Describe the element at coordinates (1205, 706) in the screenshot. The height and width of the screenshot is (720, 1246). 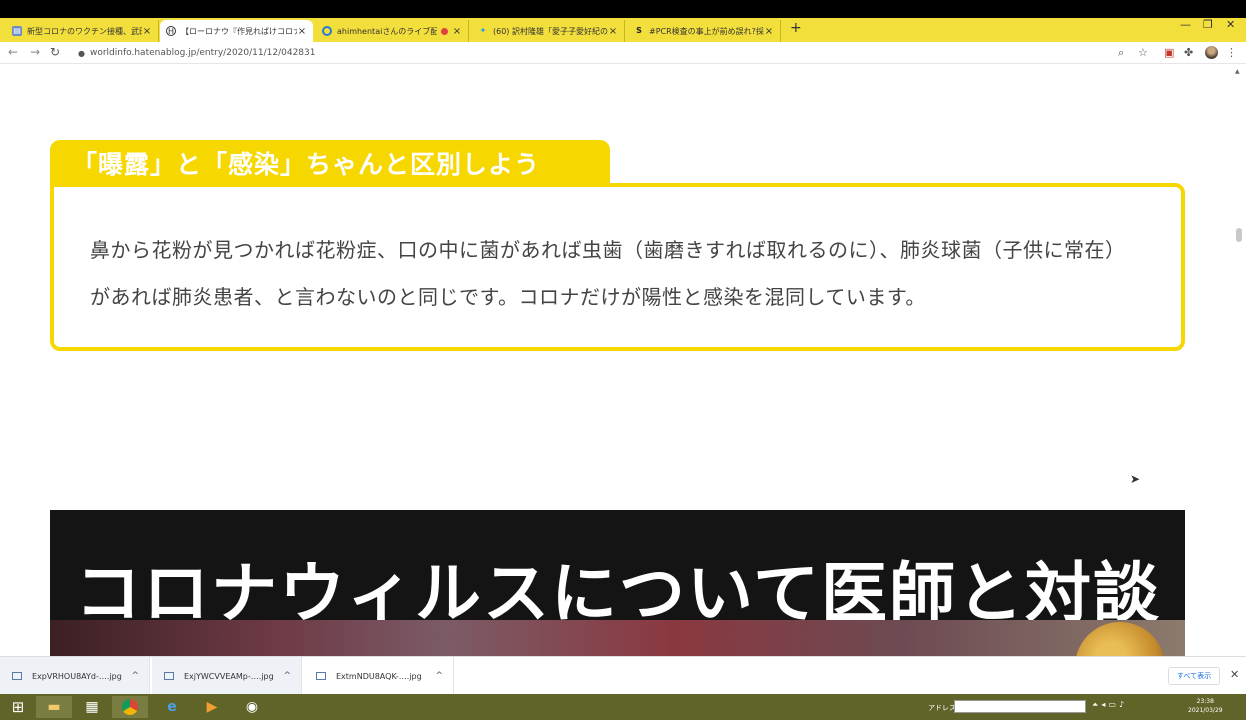
I see `taskbar-clock: 23:38 2021/03/29` at that location.